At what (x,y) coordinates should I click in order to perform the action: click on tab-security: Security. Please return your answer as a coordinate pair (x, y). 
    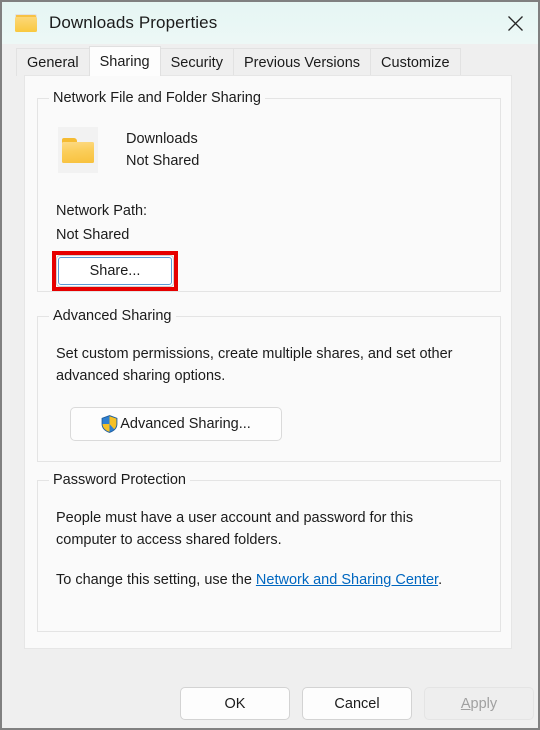
    Looking at the image, I should click on (196, 62).